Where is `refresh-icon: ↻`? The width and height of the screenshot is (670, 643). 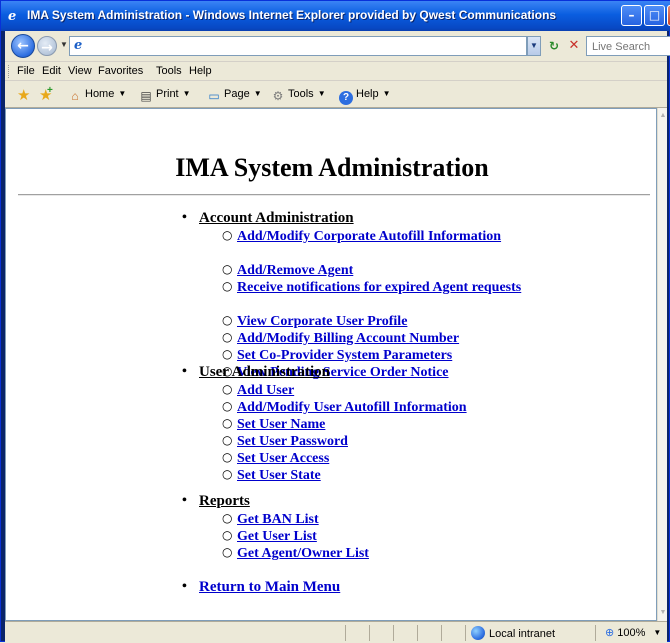 refresh-icon: ↻ is located at coordinates (554, 46).